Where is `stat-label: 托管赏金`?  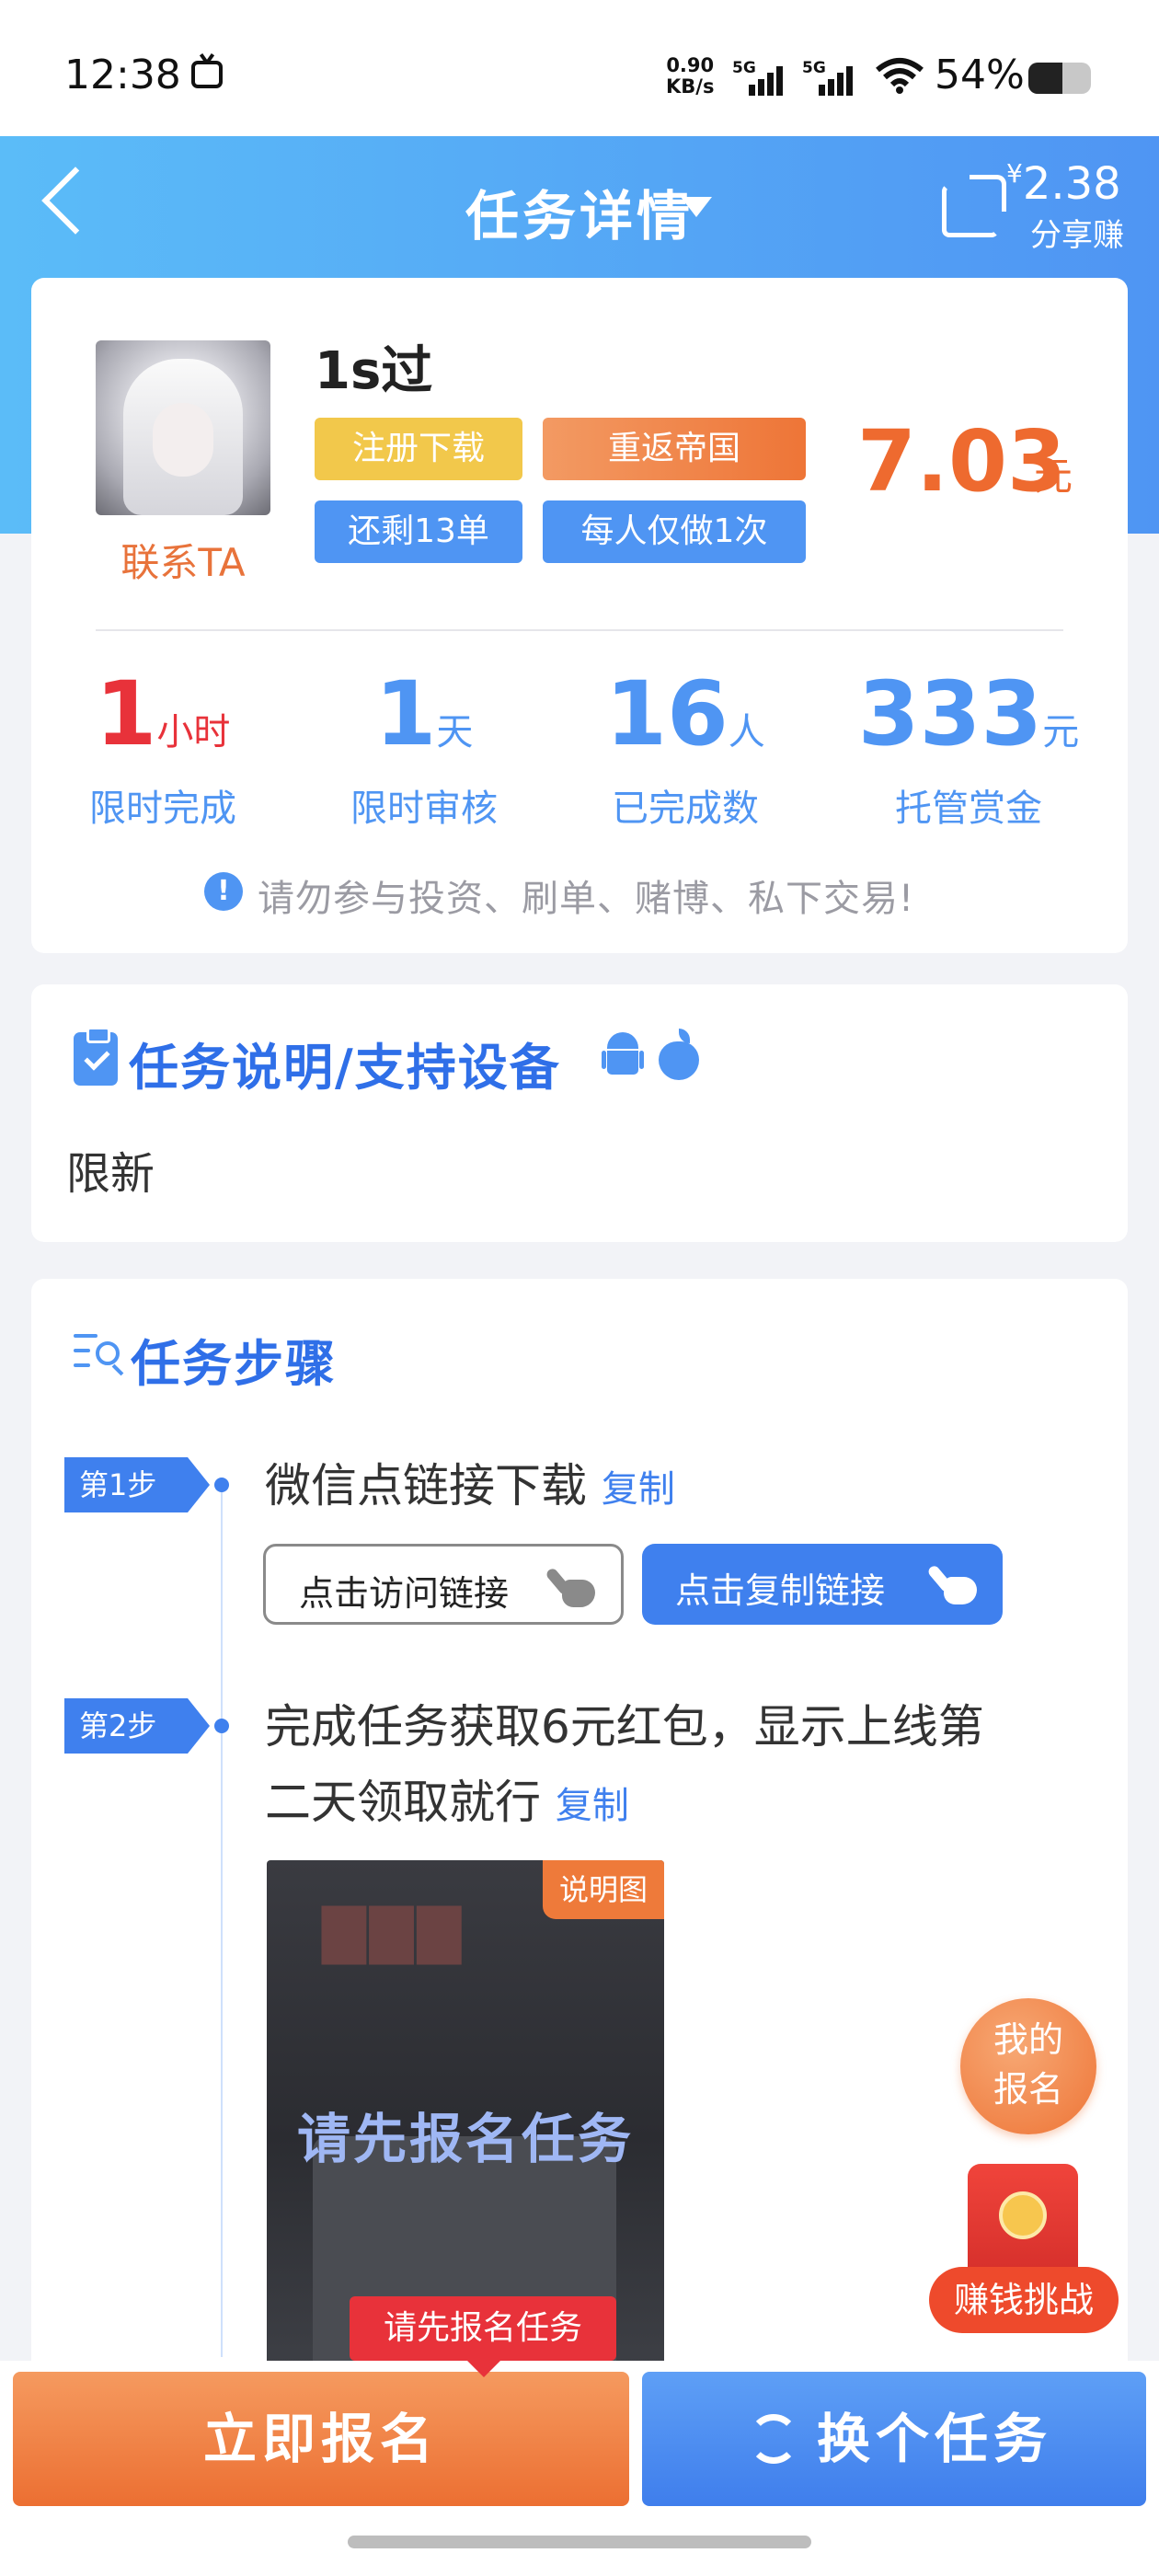 stat-label: 托管赏金 is located at coordinates (968, 809).